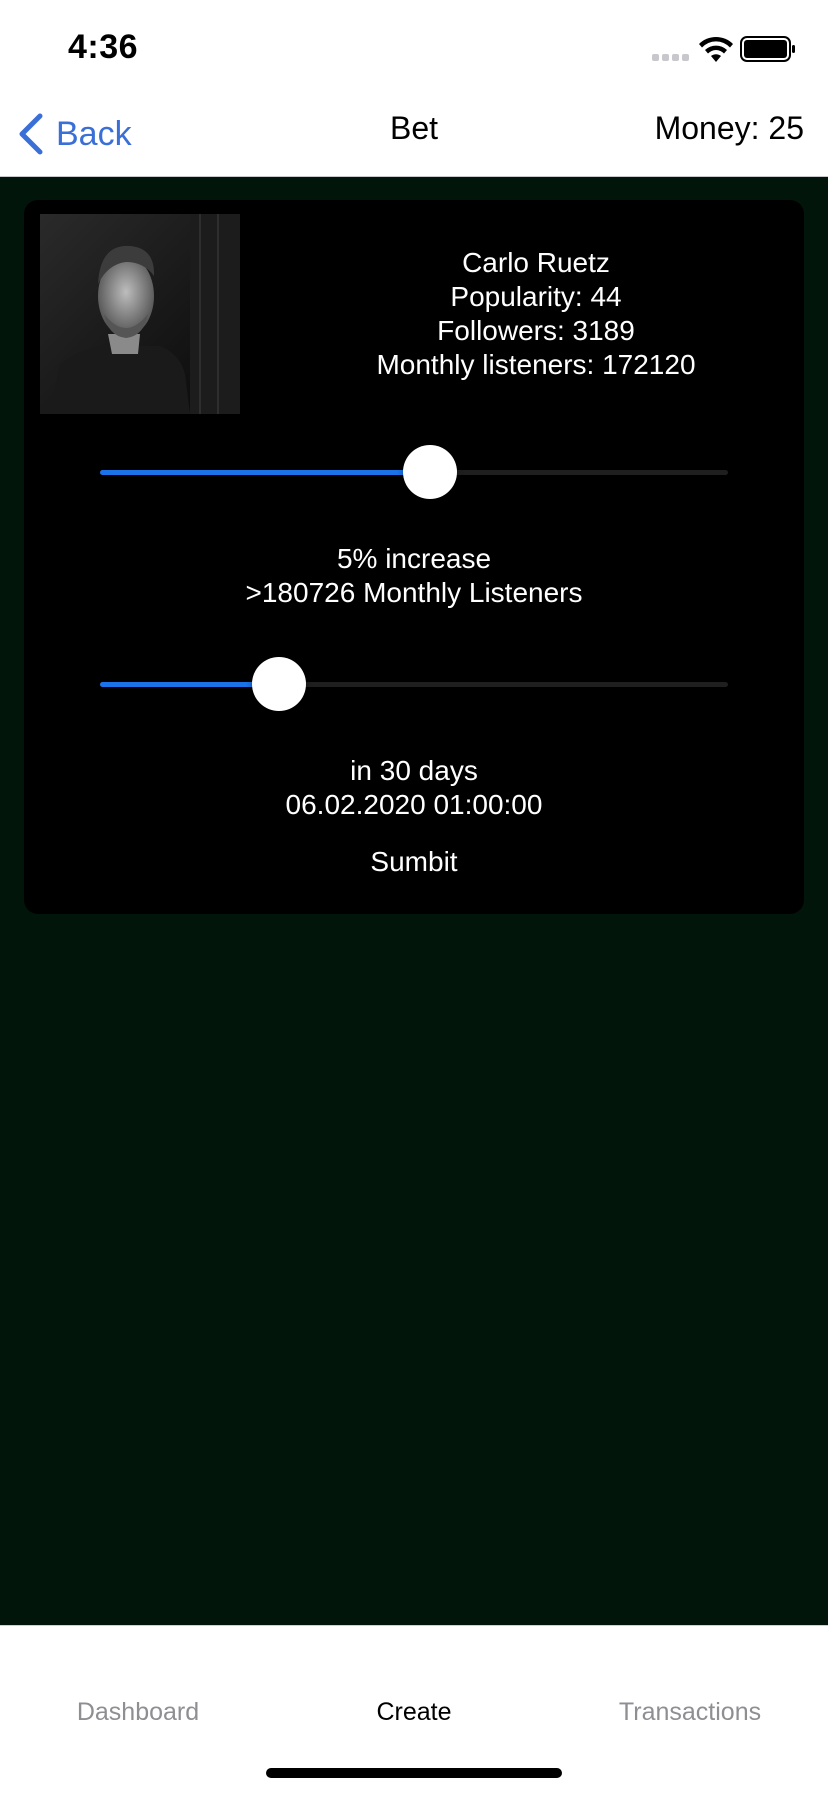 This screenshot has height=1793, width=828. What do you see at coordinates (414, 46) in the screenshot?
I see `status-bar: 4:36` at bounding box center [414, 46].